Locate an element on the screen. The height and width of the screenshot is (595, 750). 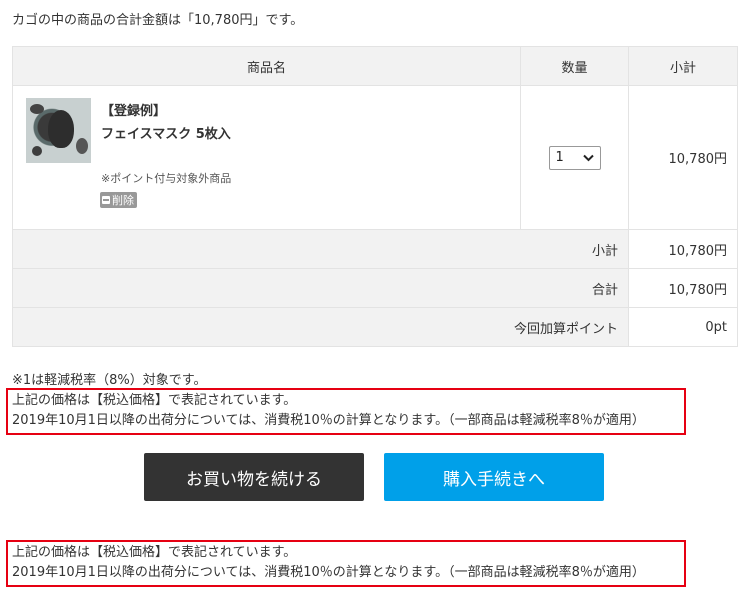
quantity-select: 1 is located at coordinates (574, 157).